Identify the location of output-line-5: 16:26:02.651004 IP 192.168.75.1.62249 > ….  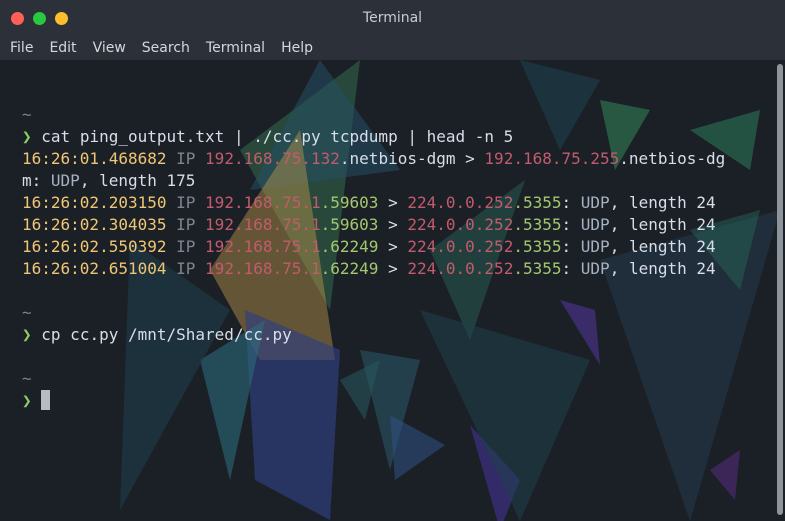
(395, 269).